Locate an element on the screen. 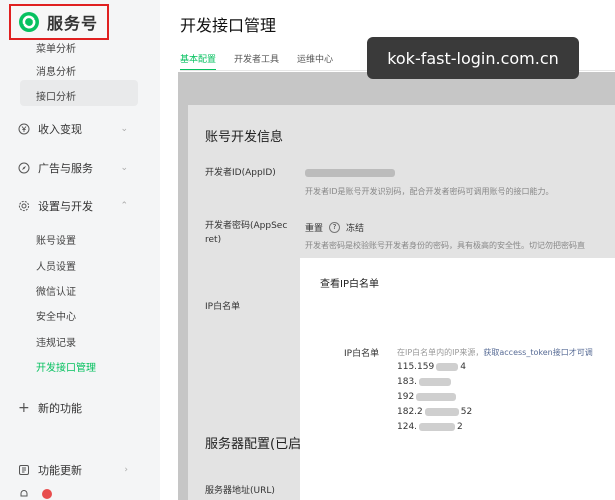 This screenshot has height=500, width=615. sidebar-group-dev: 设置与开发 ⌃ is located at coordinates (73, 206).